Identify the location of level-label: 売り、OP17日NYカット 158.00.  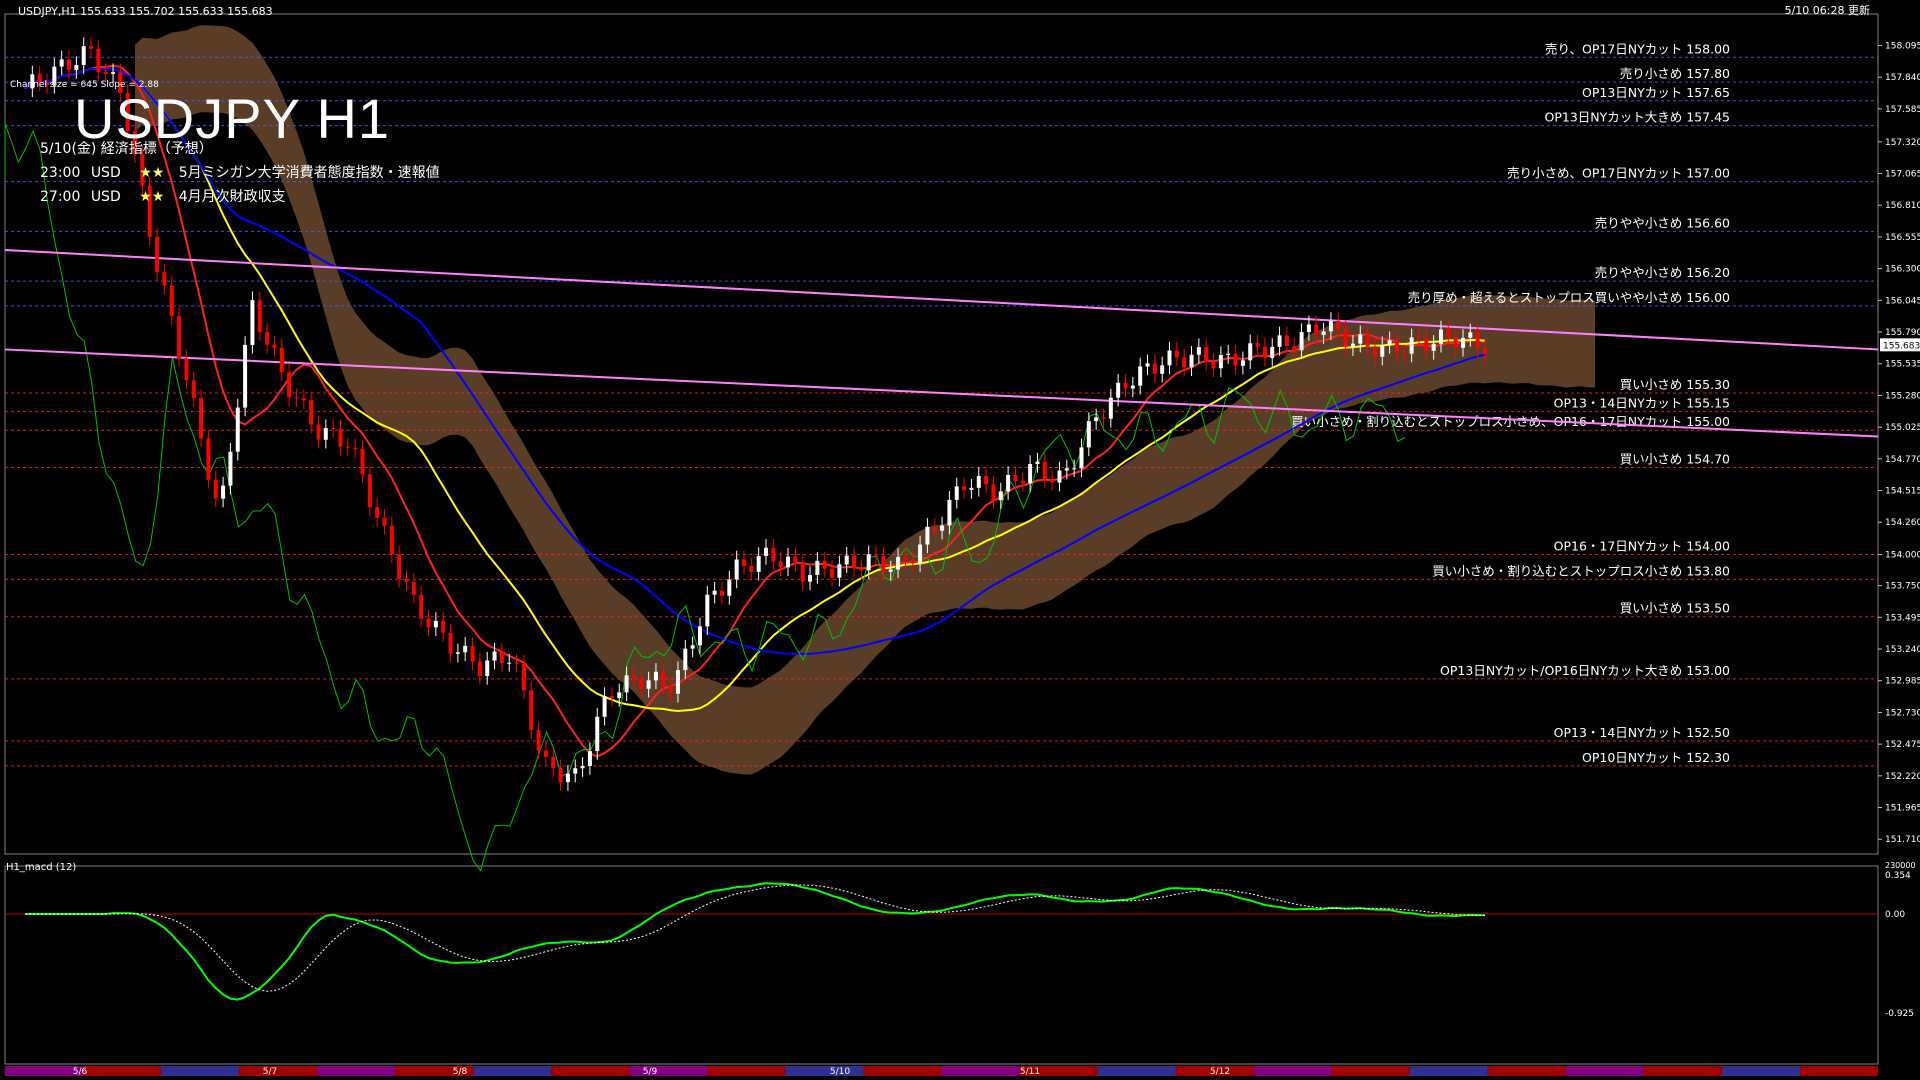
(1637, 48).